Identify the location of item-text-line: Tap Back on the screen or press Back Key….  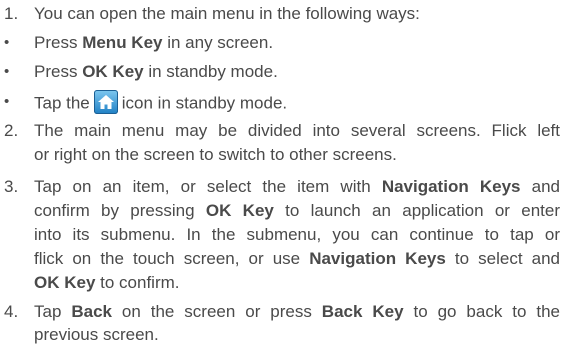
(297, 311).